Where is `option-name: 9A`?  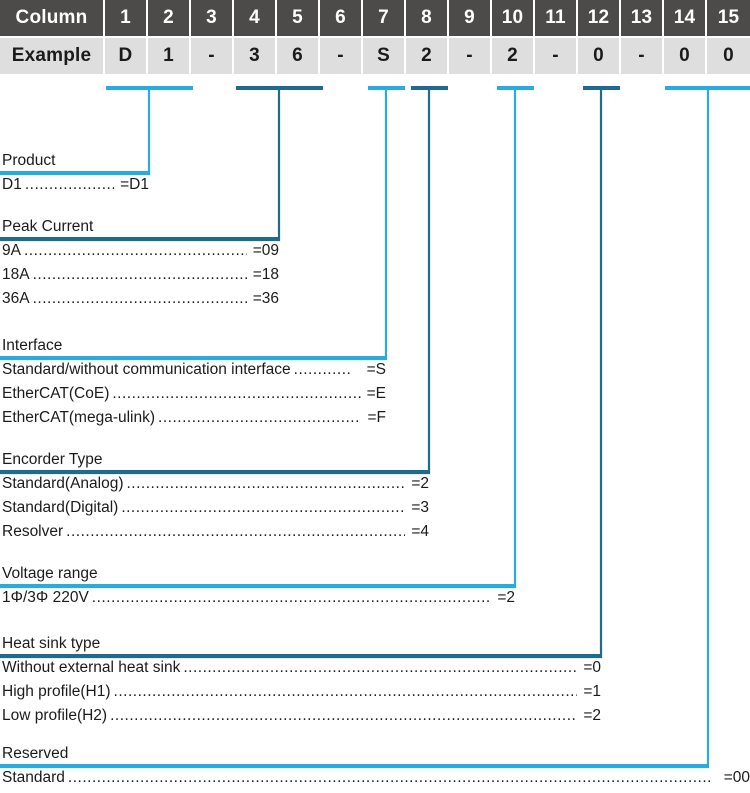 option-name: 9A is located at coordinates (11, 250).